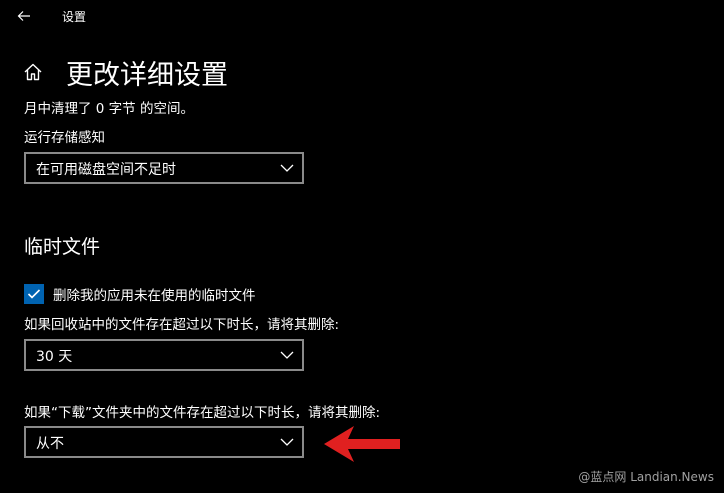 This screenshot has height=493, width=724. I want to click on temp-files-section-title: 临时文件, so click(62, 247).